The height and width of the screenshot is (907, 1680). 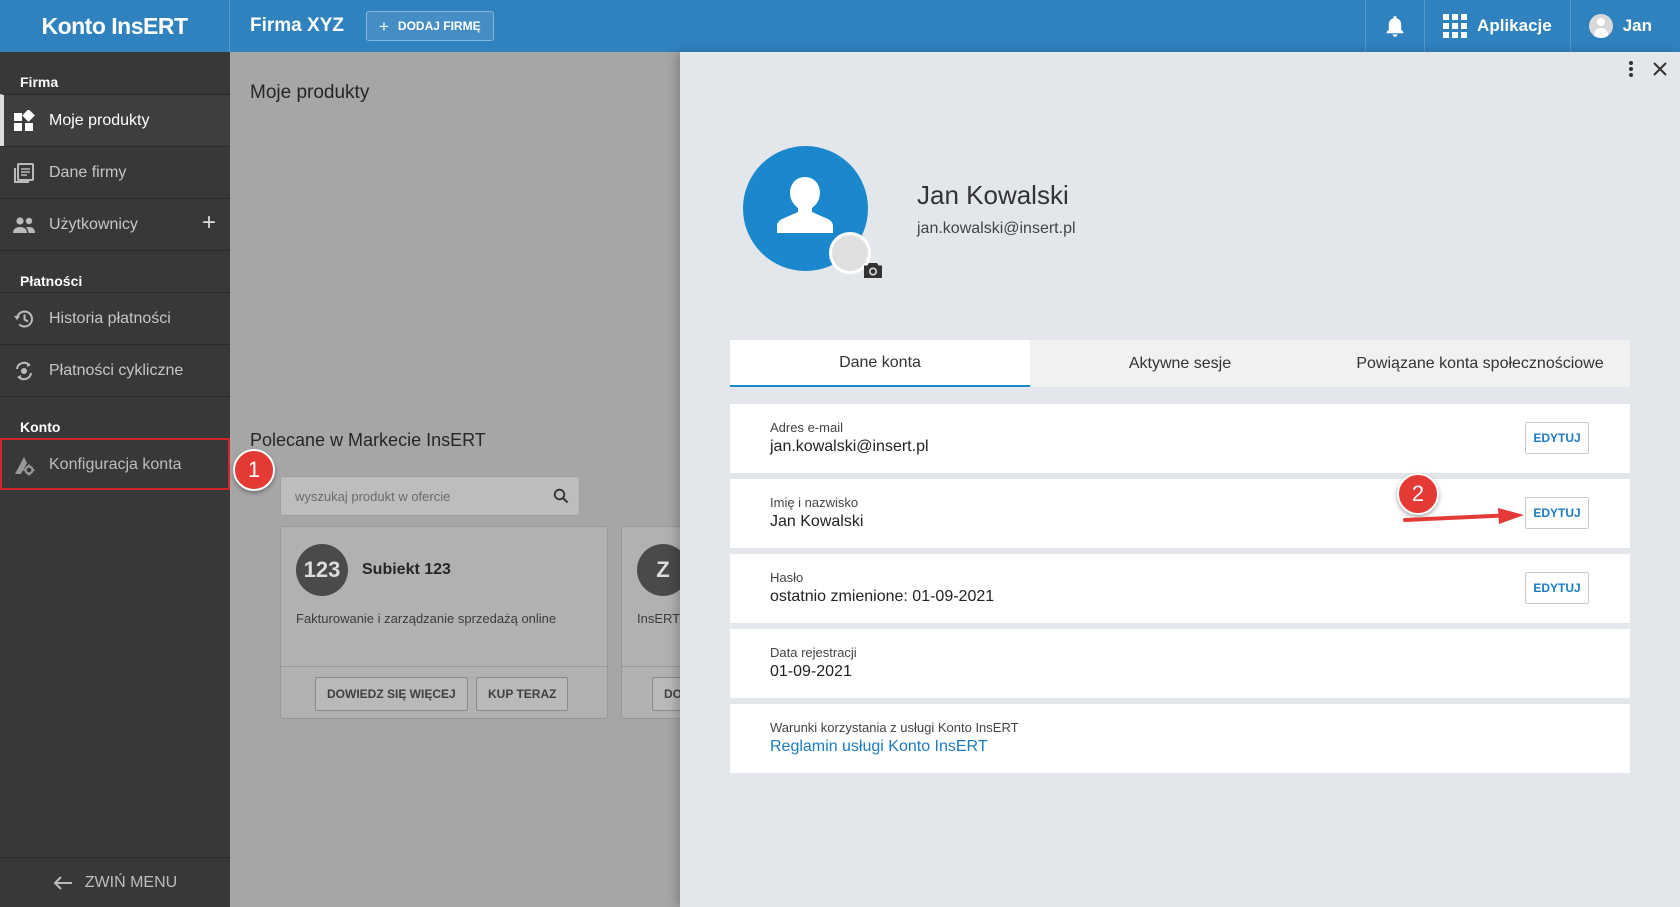 I want to click on buy-now-button: KUP TERAZ, so click(x=522, y=694).